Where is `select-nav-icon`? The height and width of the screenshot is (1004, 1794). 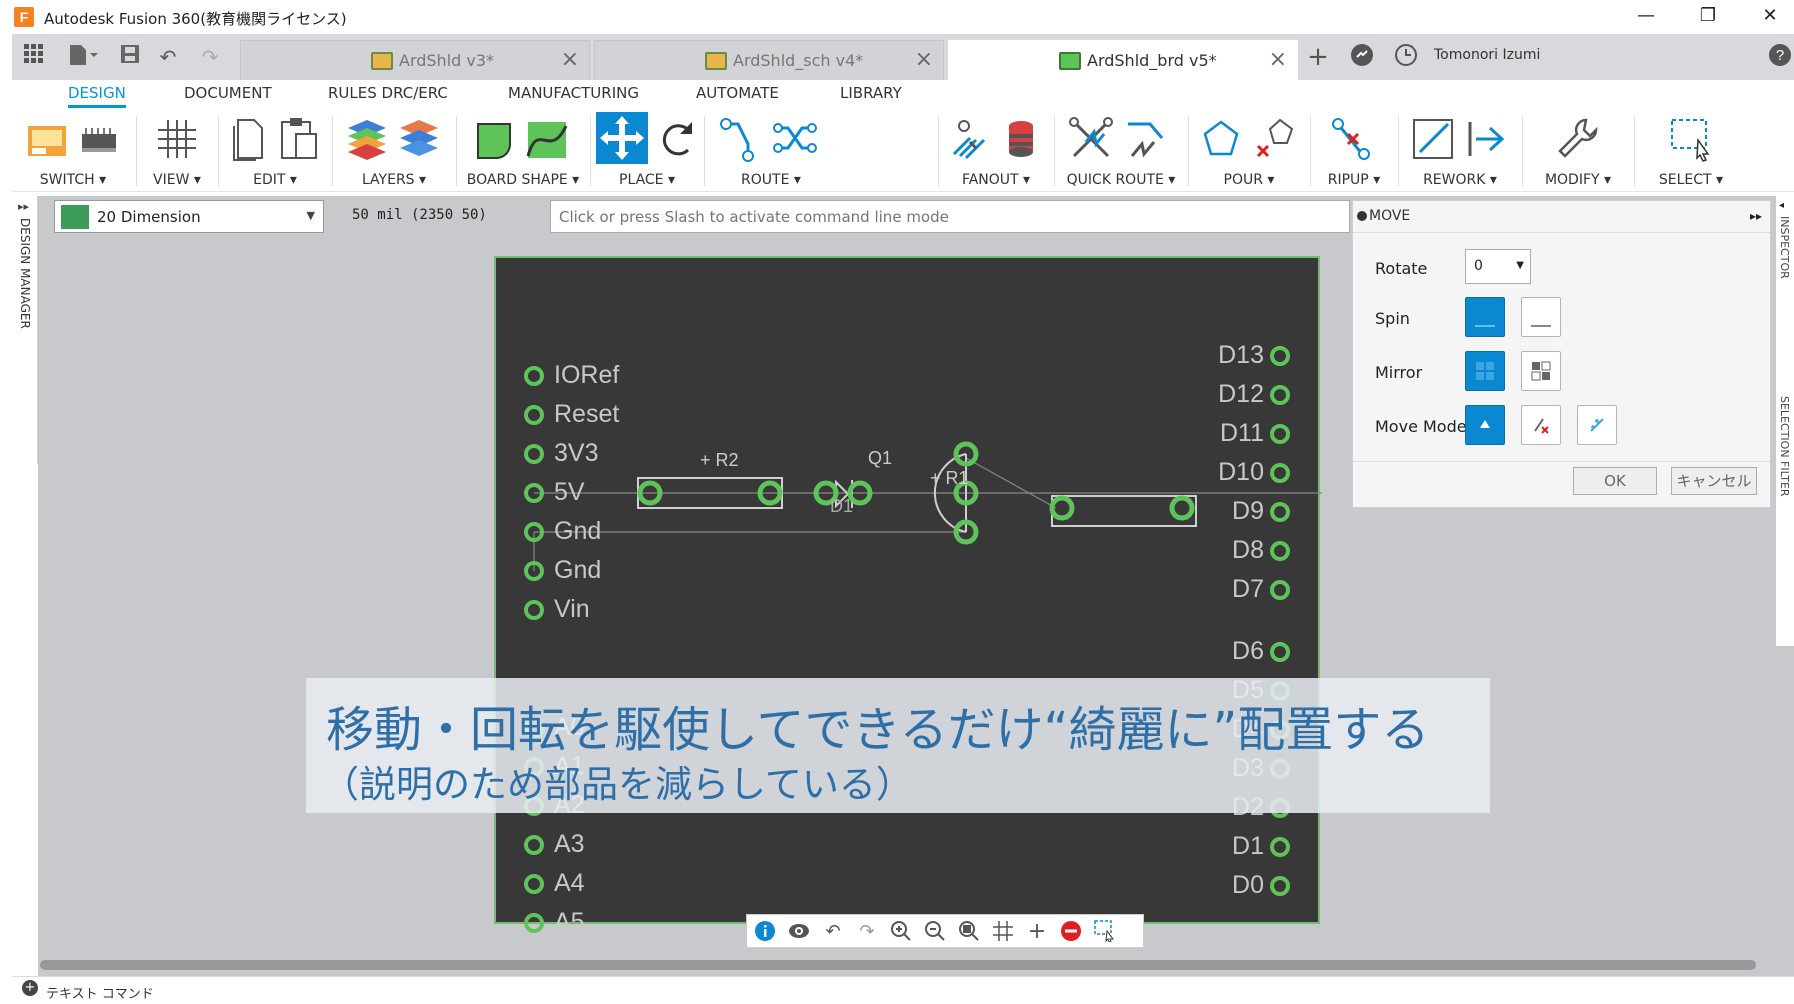 select-nav-icon is located at coordinates (1105, 932).